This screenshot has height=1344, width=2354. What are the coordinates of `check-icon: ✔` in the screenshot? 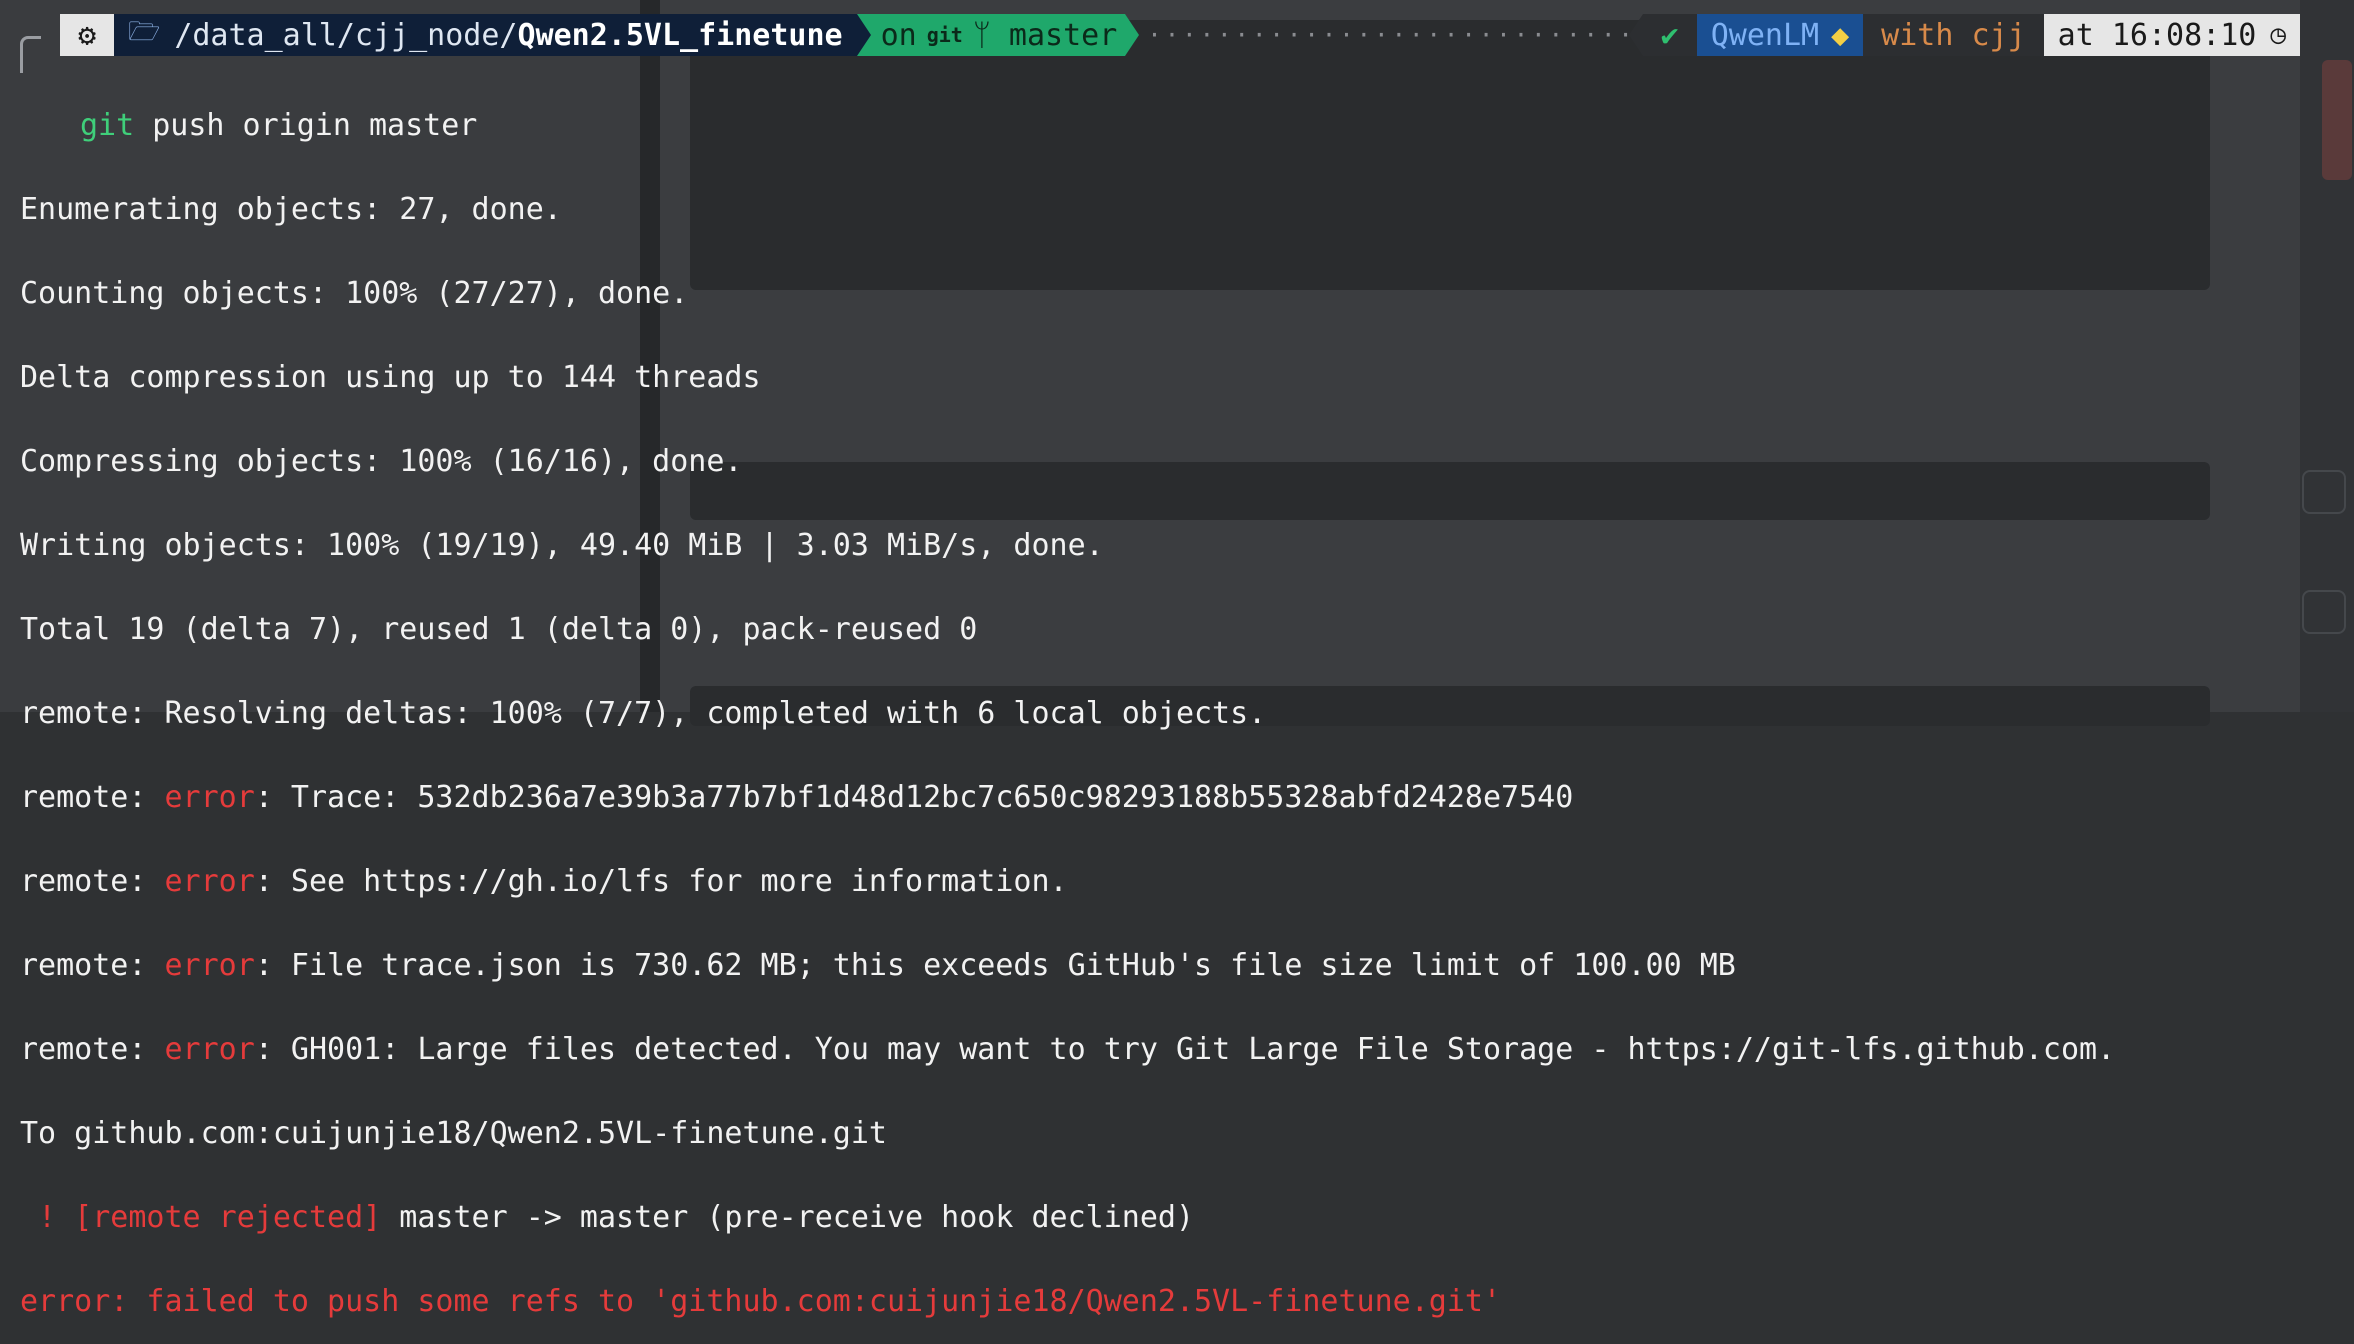 It's located at (1669, 35).